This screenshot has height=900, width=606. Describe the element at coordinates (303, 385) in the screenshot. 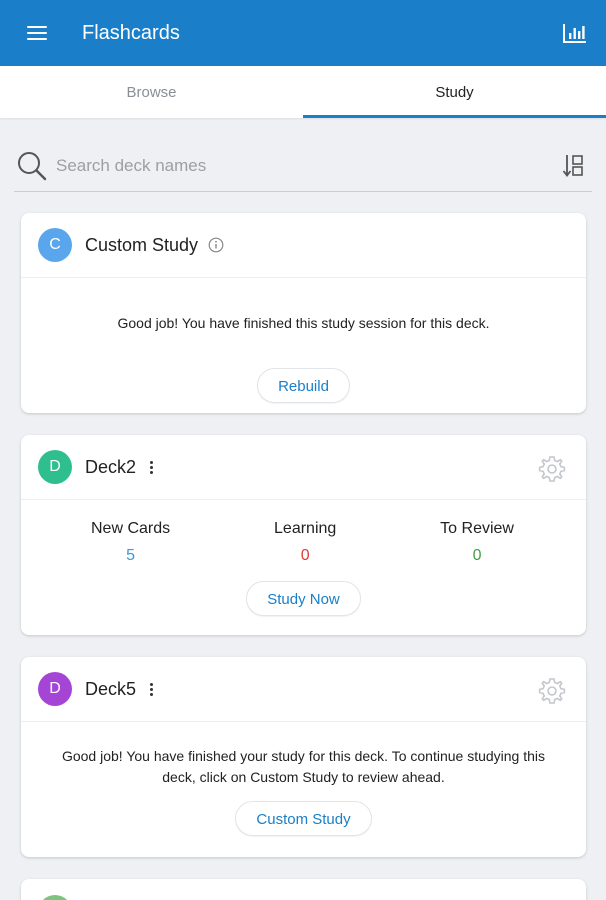

I see `rebuild-button: Rebuild` at that location.